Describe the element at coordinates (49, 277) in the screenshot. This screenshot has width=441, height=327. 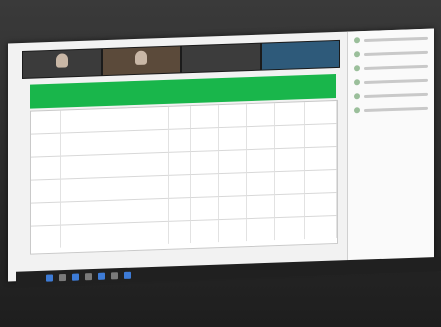
I see `start-icon` at that location.